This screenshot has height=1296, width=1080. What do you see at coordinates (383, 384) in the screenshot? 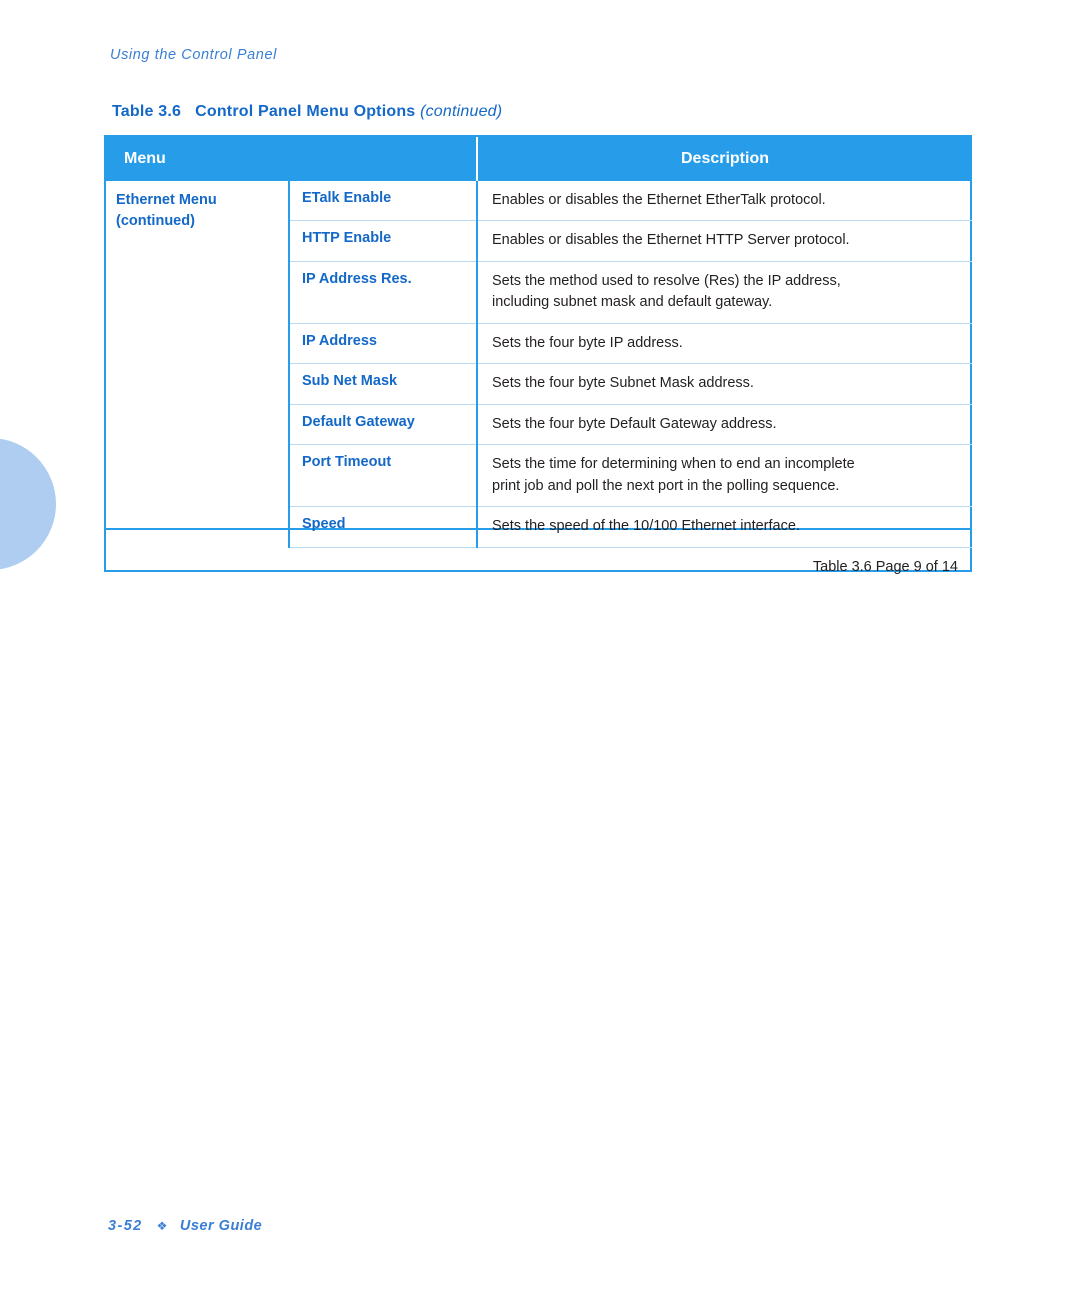
I see `menu-option-label: Sub Net Mask` at bounding box center [383, 384].